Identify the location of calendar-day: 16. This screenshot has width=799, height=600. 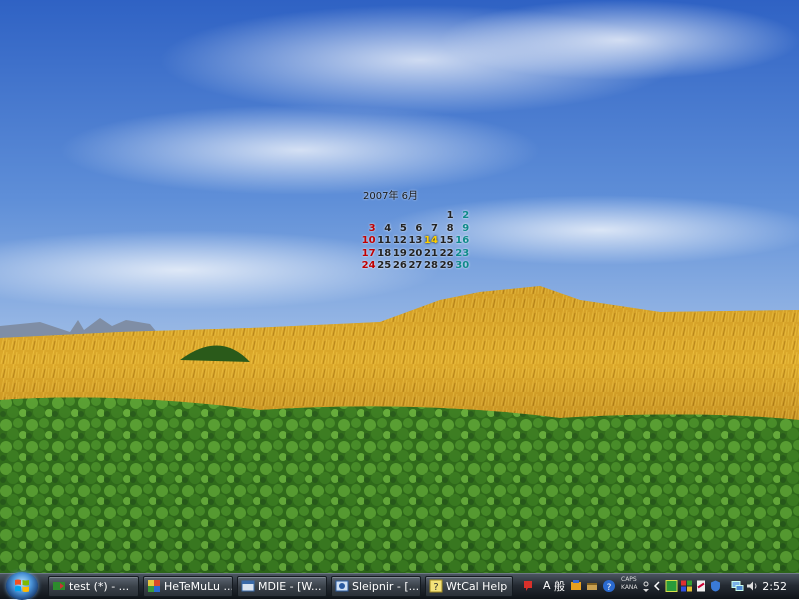
(462, 240).